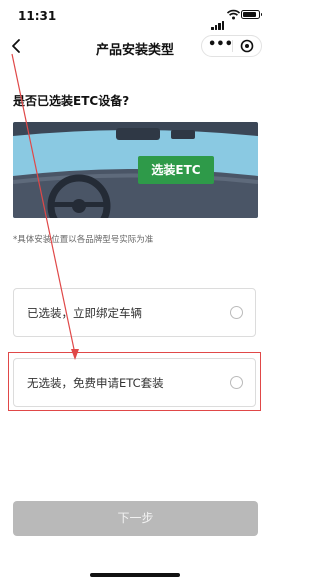 This screenshot has width=320, height=584. I want to click on capsule-divider, so click(232, 46).